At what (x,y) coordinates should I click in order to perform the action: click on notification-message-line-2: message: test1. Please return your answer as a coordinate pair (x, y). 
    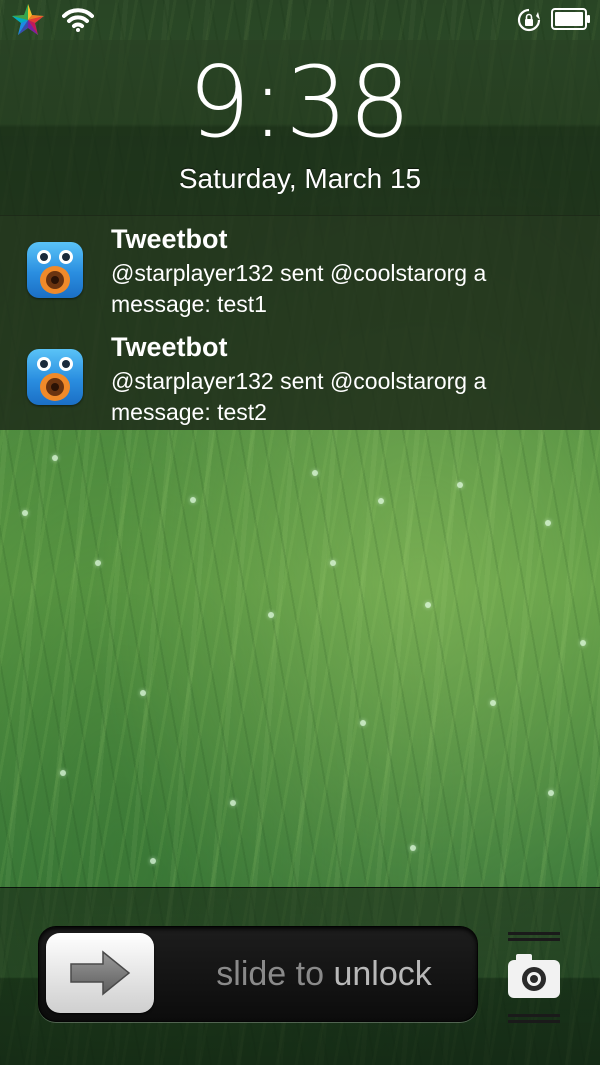
    Looking at the image, I should click on (189, 304).